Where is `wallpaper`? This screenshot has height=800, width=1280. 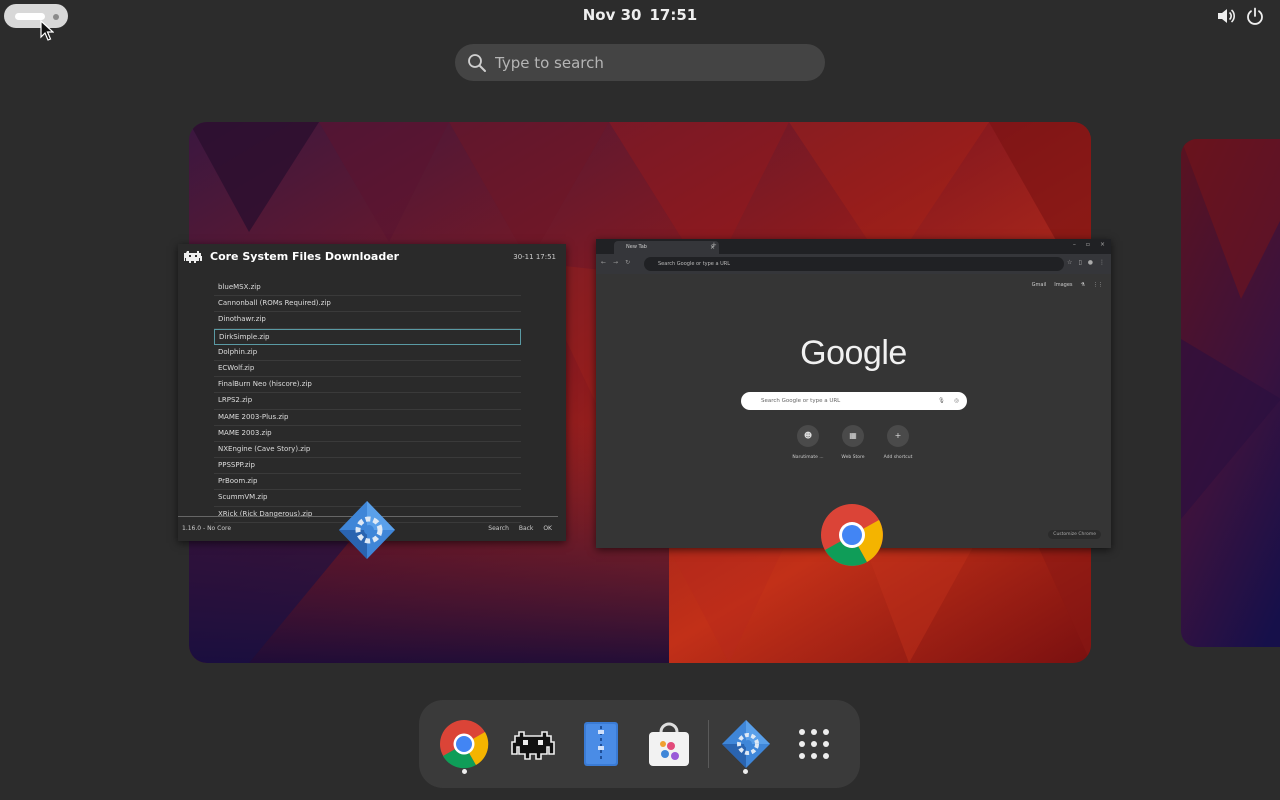 wallpaper is located at coordinates (1230, 393).